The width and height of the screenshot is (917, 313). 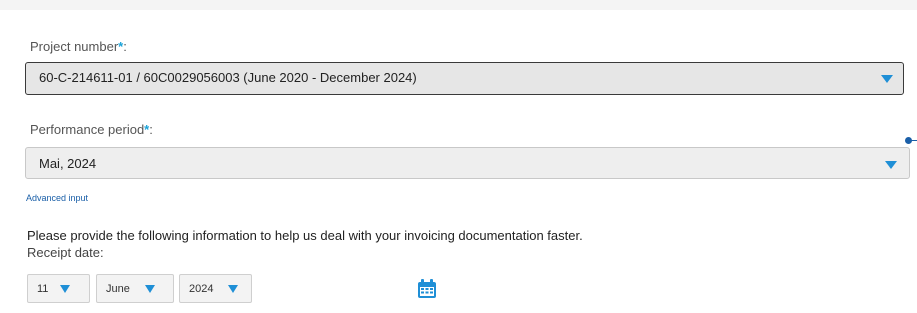 What do you see at coordinates (87, 129) in the screenshot?
I see `performance-period-label-text: Performance period` at bounding box center [87, 129].